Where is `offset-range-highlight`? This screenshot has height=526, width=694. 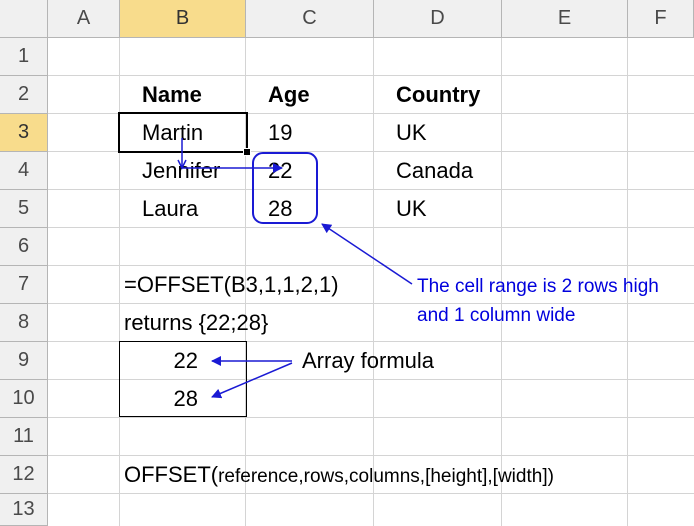 offset-range-highlight is located at coordinates (285, 188).